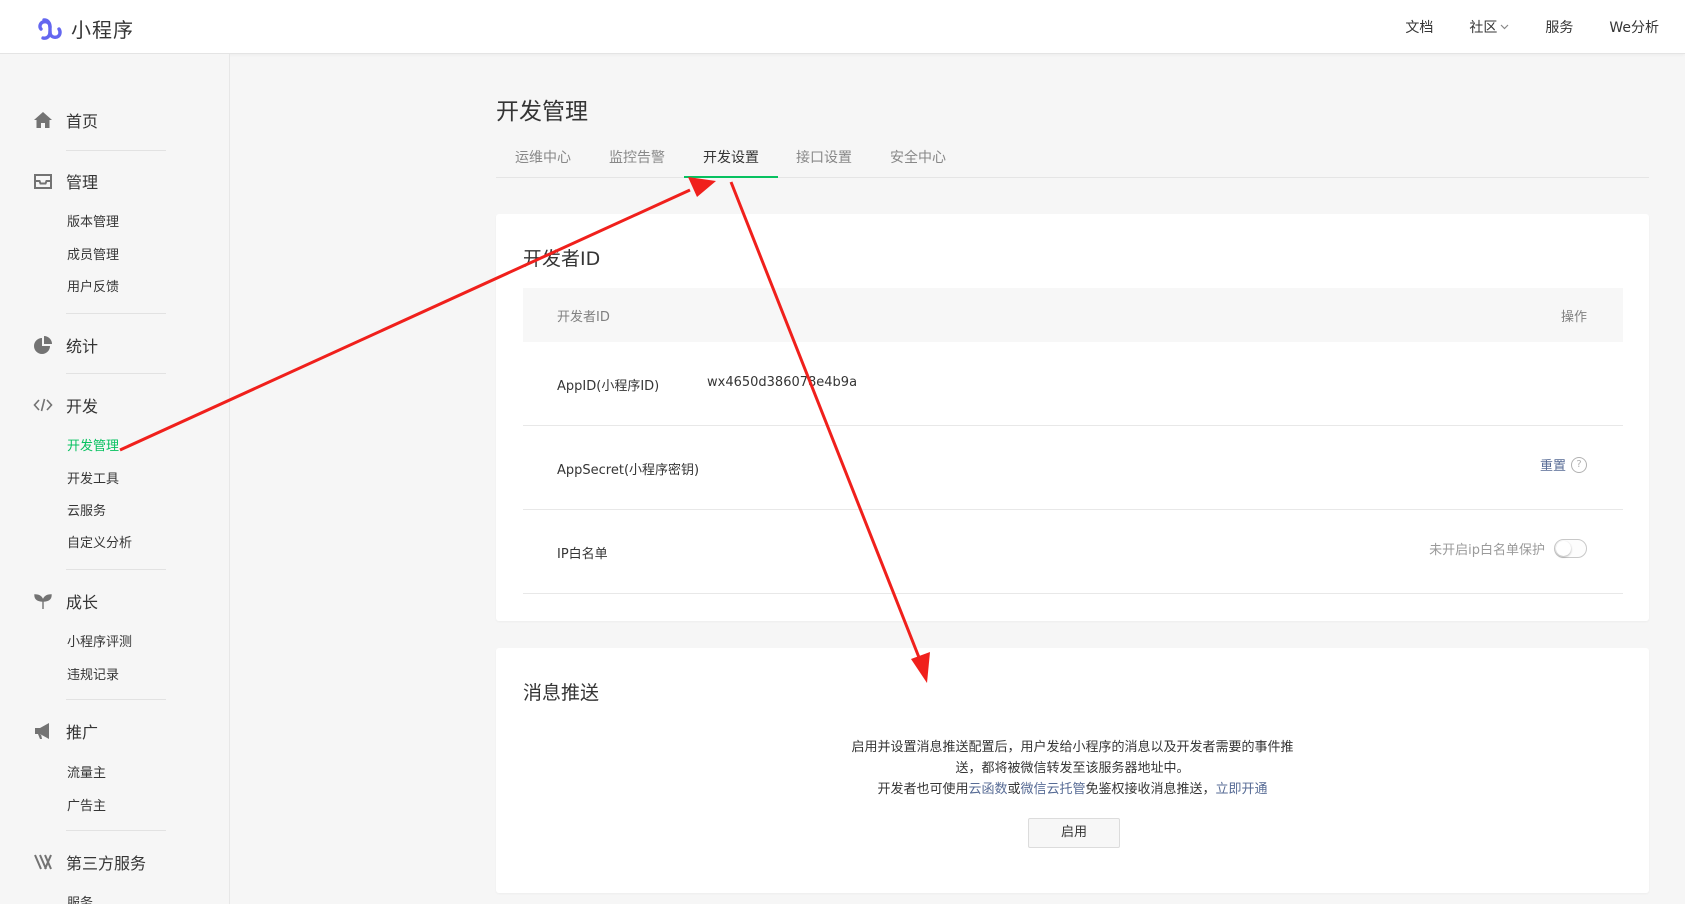  What do you see at coordinates (1573, 317) in the screenshot?
I see `column-header-actions: 操作` at bounding box center [1573, 317].